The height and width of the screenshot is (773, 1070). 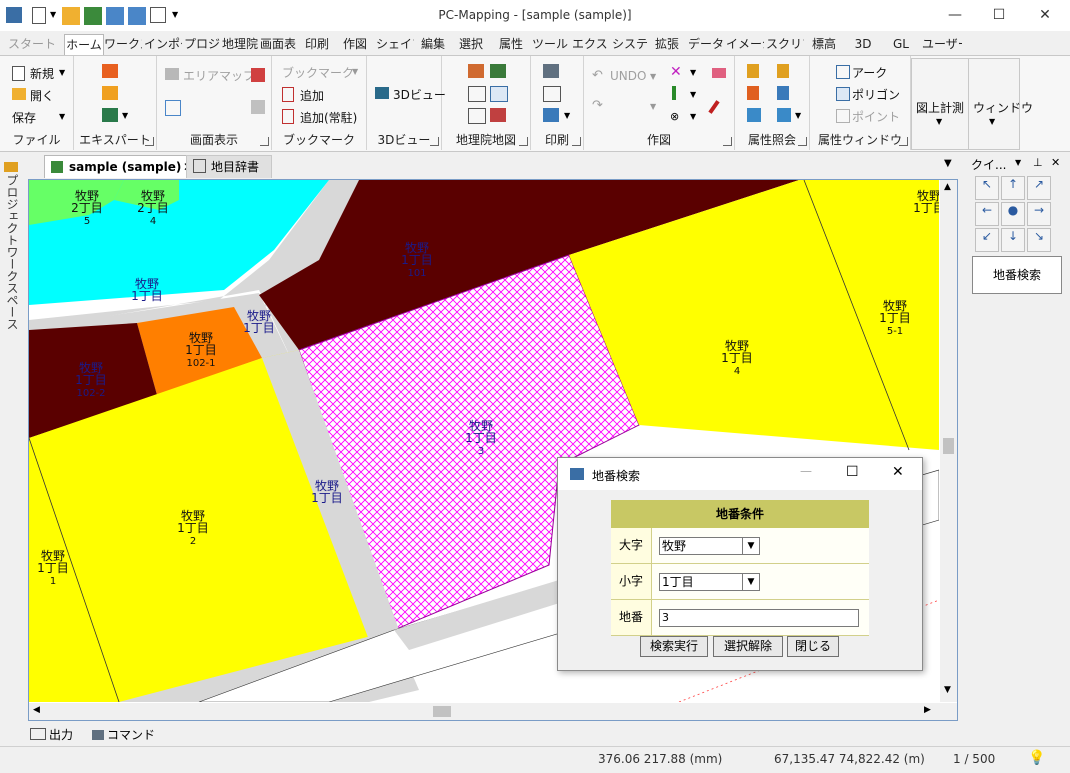 I want to click on measure-dropdown-icon: ▼, so click(x=939, y=121).